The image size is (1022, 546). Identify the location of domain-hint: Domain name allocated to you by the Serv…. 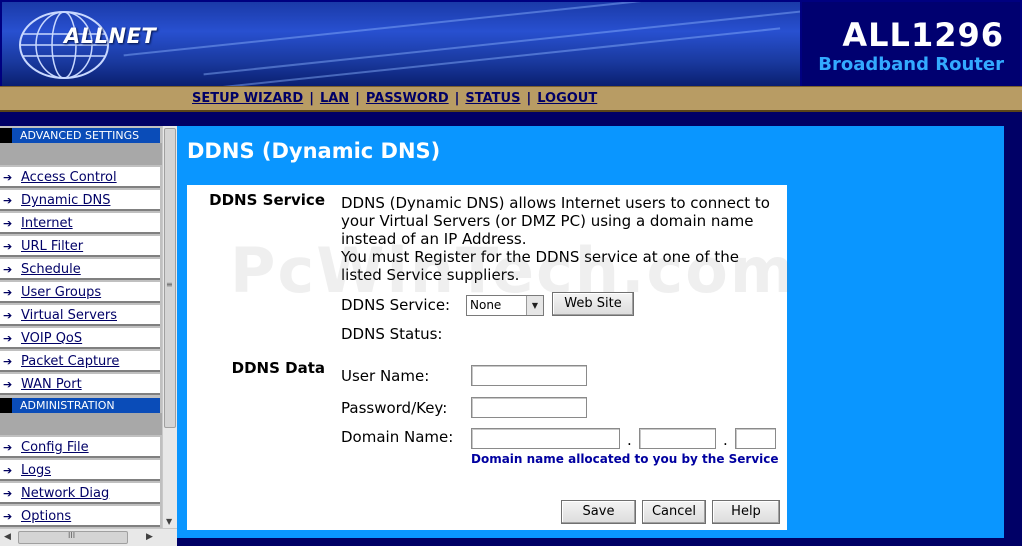
(625, 459).